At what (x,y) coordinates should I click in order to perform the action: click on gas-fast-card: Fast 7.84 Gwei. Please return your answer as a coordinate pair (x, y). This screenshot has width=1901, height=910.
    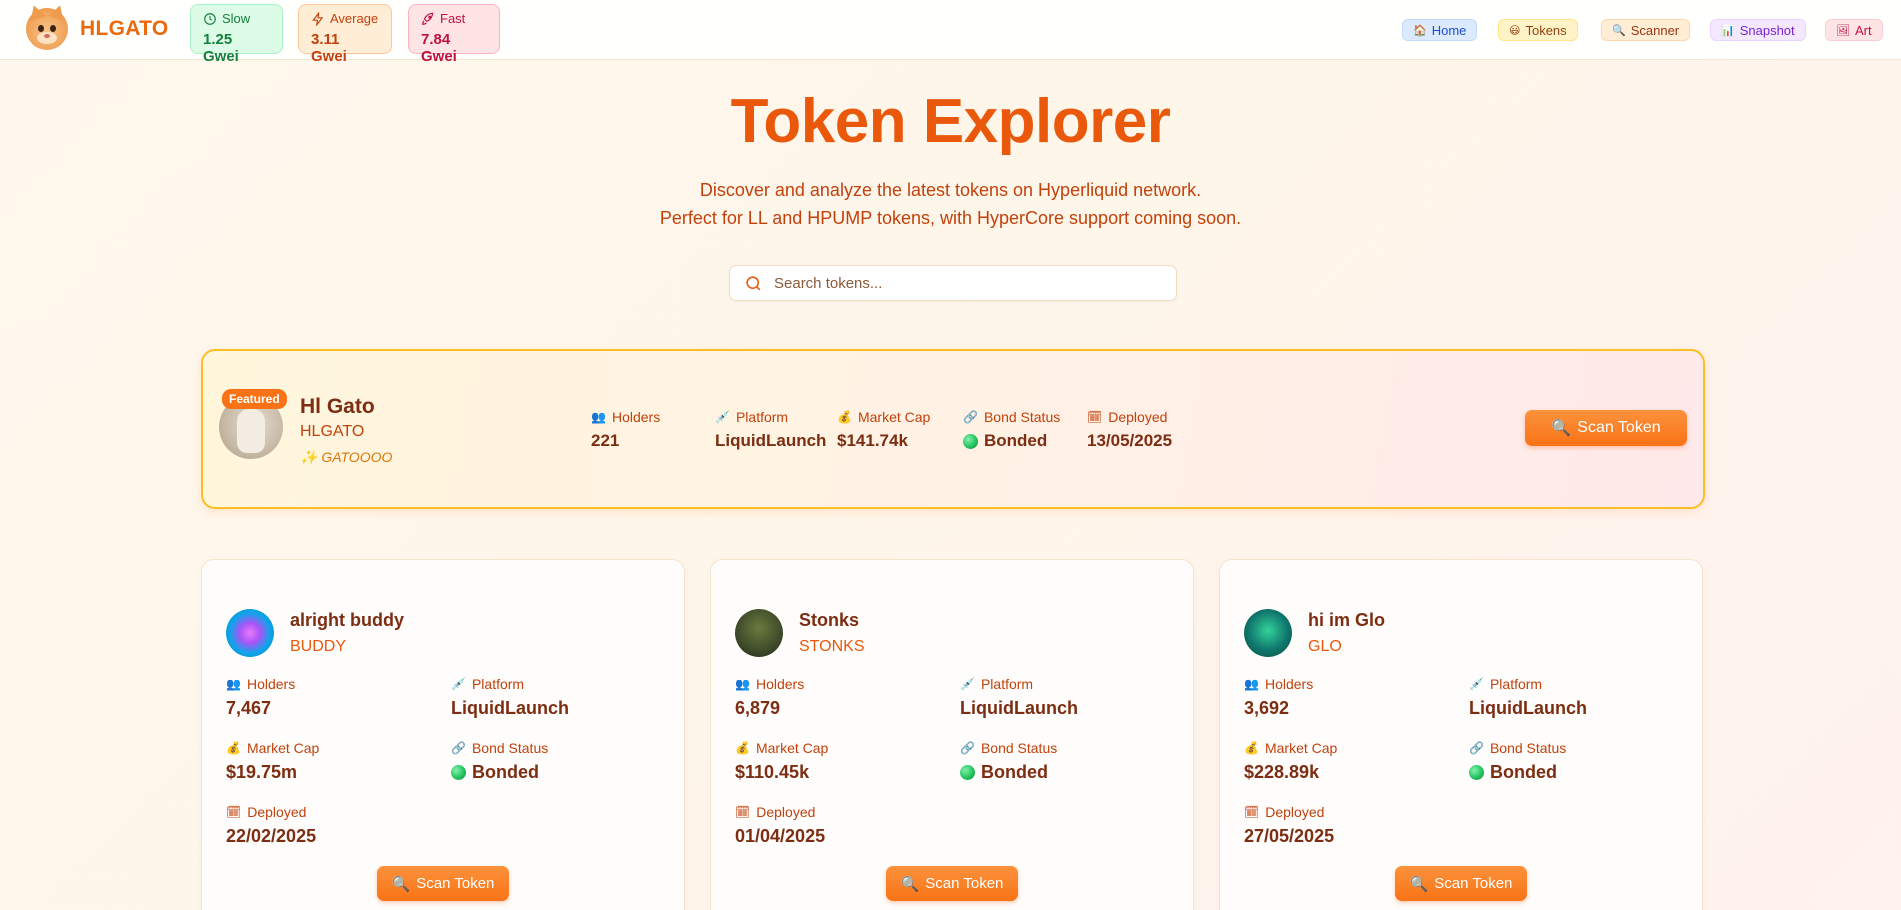
    Looking at the image, I should click on (454, 34).